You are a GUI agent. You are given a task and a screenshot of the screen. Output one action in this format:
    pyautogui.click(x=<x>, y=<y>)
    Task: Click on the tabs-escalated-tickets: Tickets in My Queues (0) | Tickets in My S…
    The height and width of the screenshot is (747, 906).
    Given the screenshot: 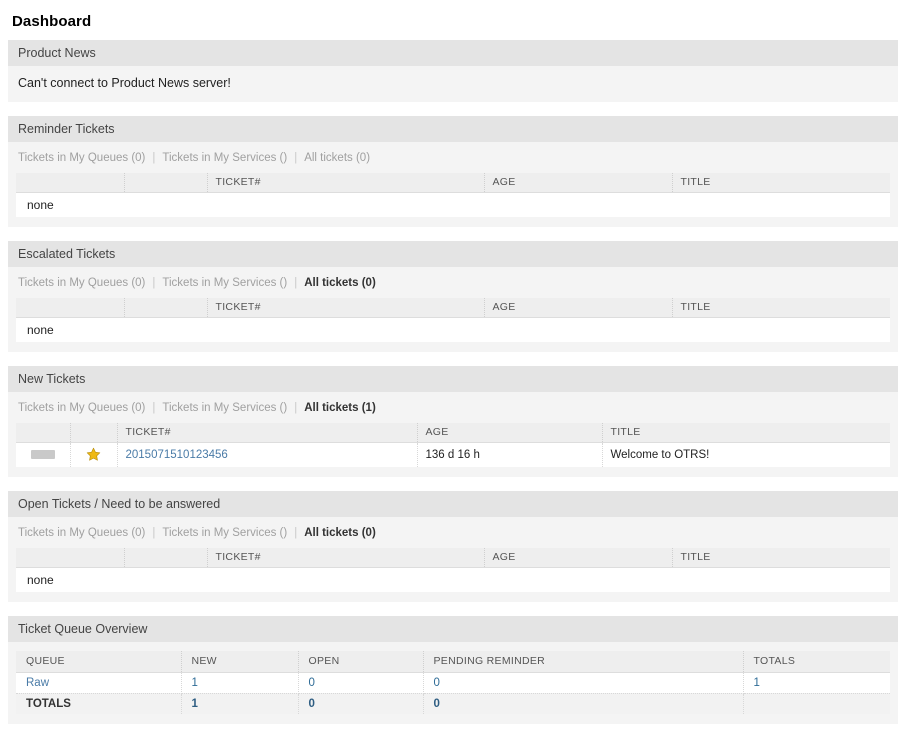 What is the action you would take?
    pyautogui.click(x=453, y=282)
    